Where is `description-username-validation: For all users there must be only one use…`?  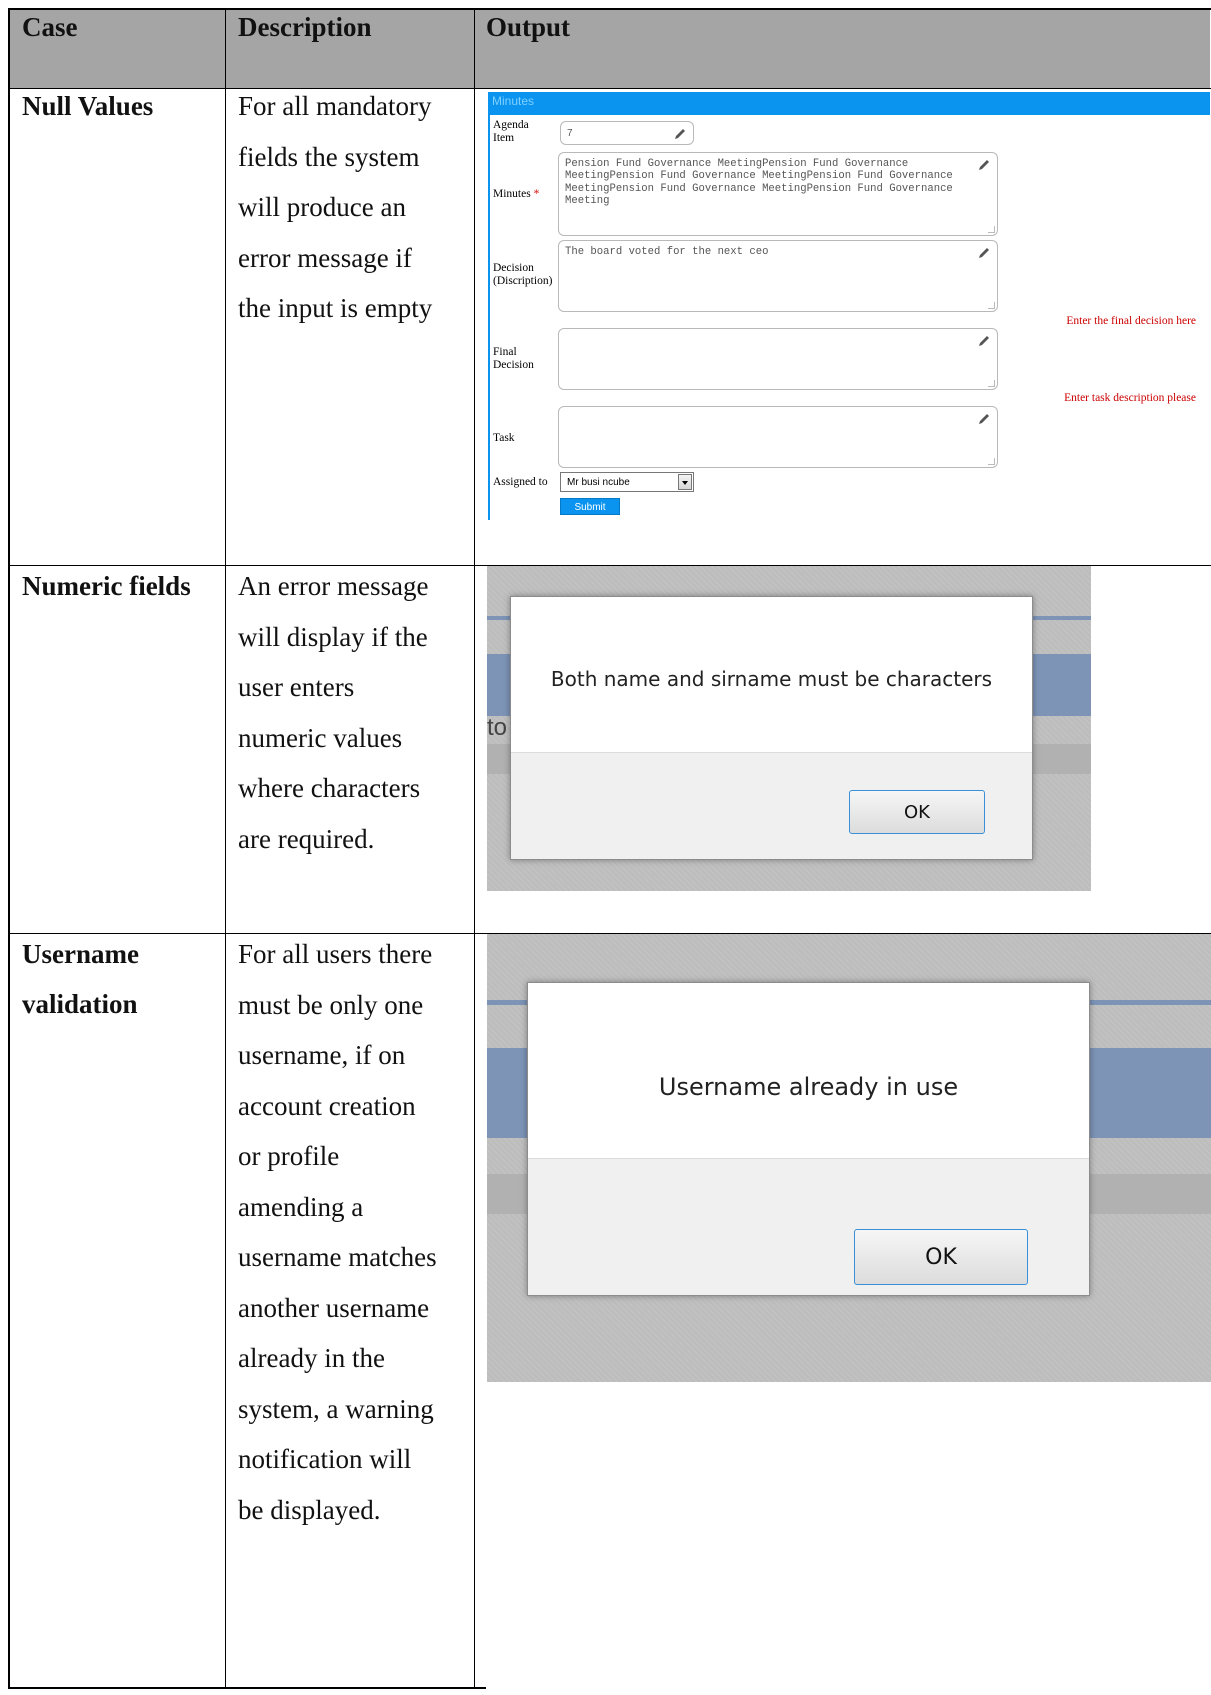
description-username-validation: For all users there must be only one use… is located at coordinates (337, 1232).